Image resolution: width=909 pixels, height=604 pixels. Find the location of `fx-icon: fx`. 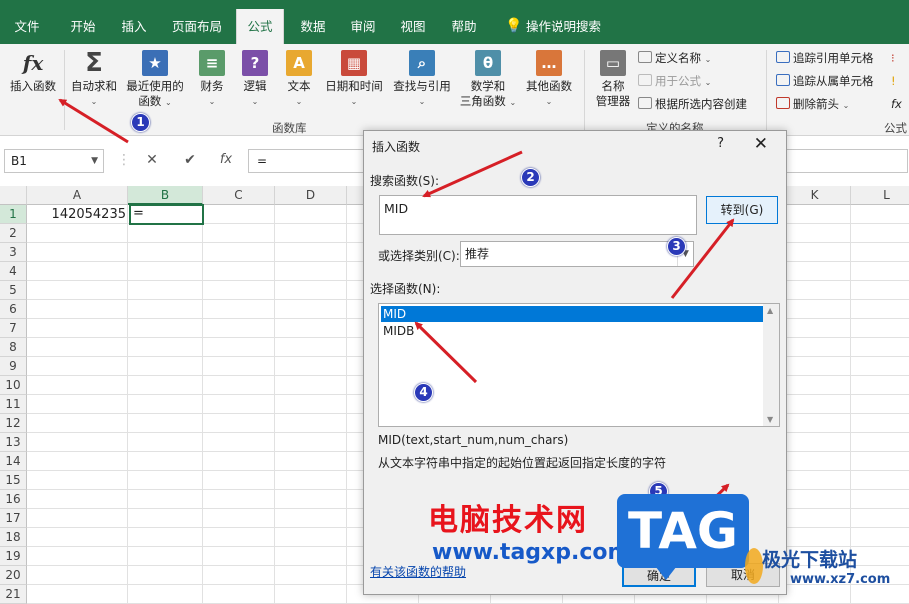

fx-icon: fx is located at coordinates (226, 159).